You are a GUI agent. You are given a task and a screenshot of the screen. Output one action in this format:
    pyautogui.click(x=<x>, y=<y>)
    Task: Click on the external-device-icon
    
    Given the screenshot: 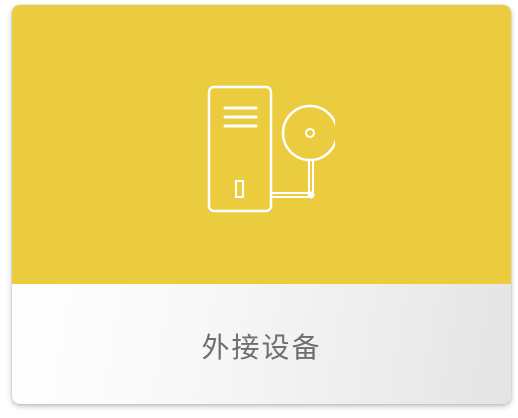 What is the action you would take?
    pyautogui.click(x=265, y=147)
    